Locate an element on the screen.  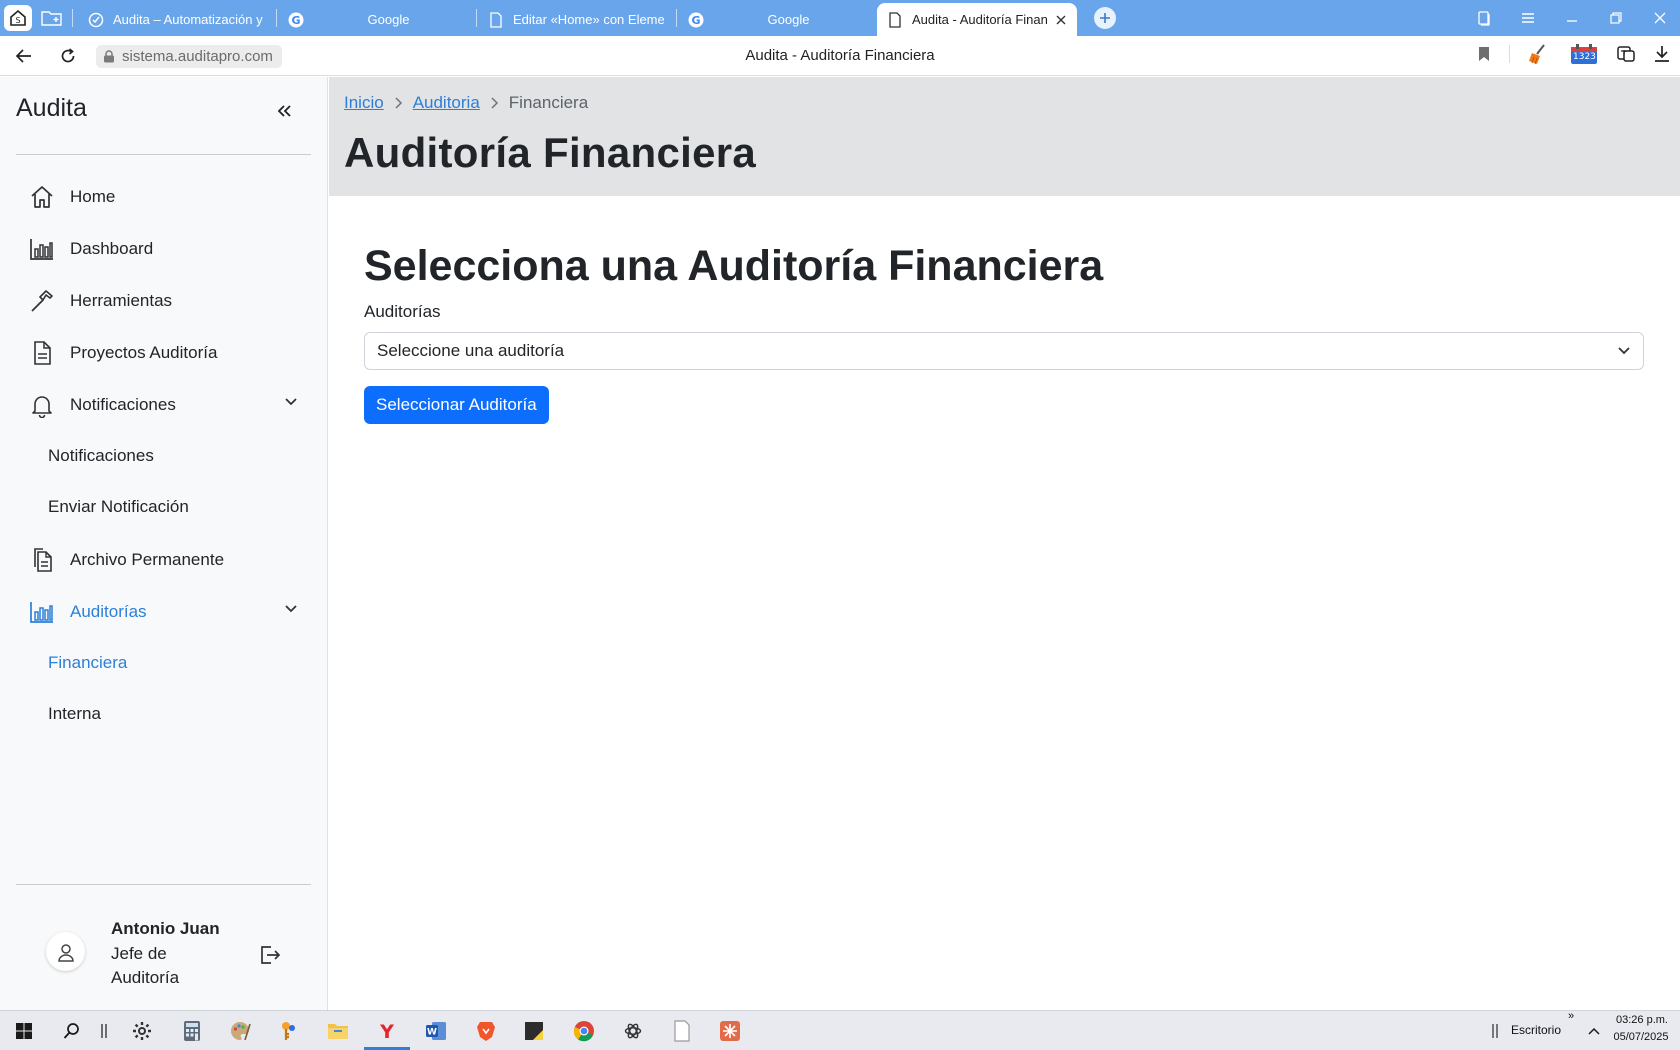
tab-audita-automatizacion: Audita – Automatización y is located at coordinates (176, 19).